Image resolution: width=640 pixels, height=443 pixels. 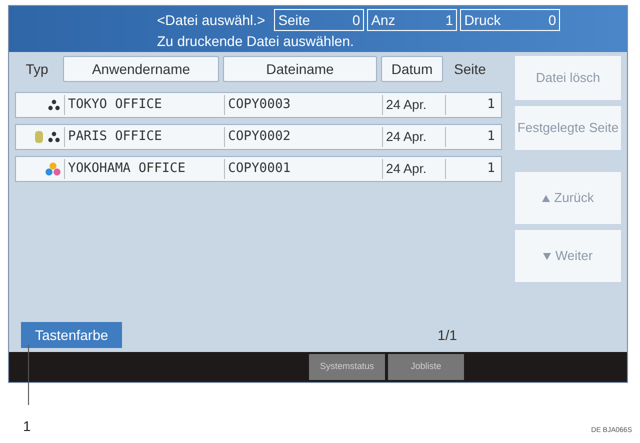 What do you see at coordinates (144, 105) in the screenshot?
I see `user-name-cell: TOKYO OFFICE` at bounding box center [144, 105].